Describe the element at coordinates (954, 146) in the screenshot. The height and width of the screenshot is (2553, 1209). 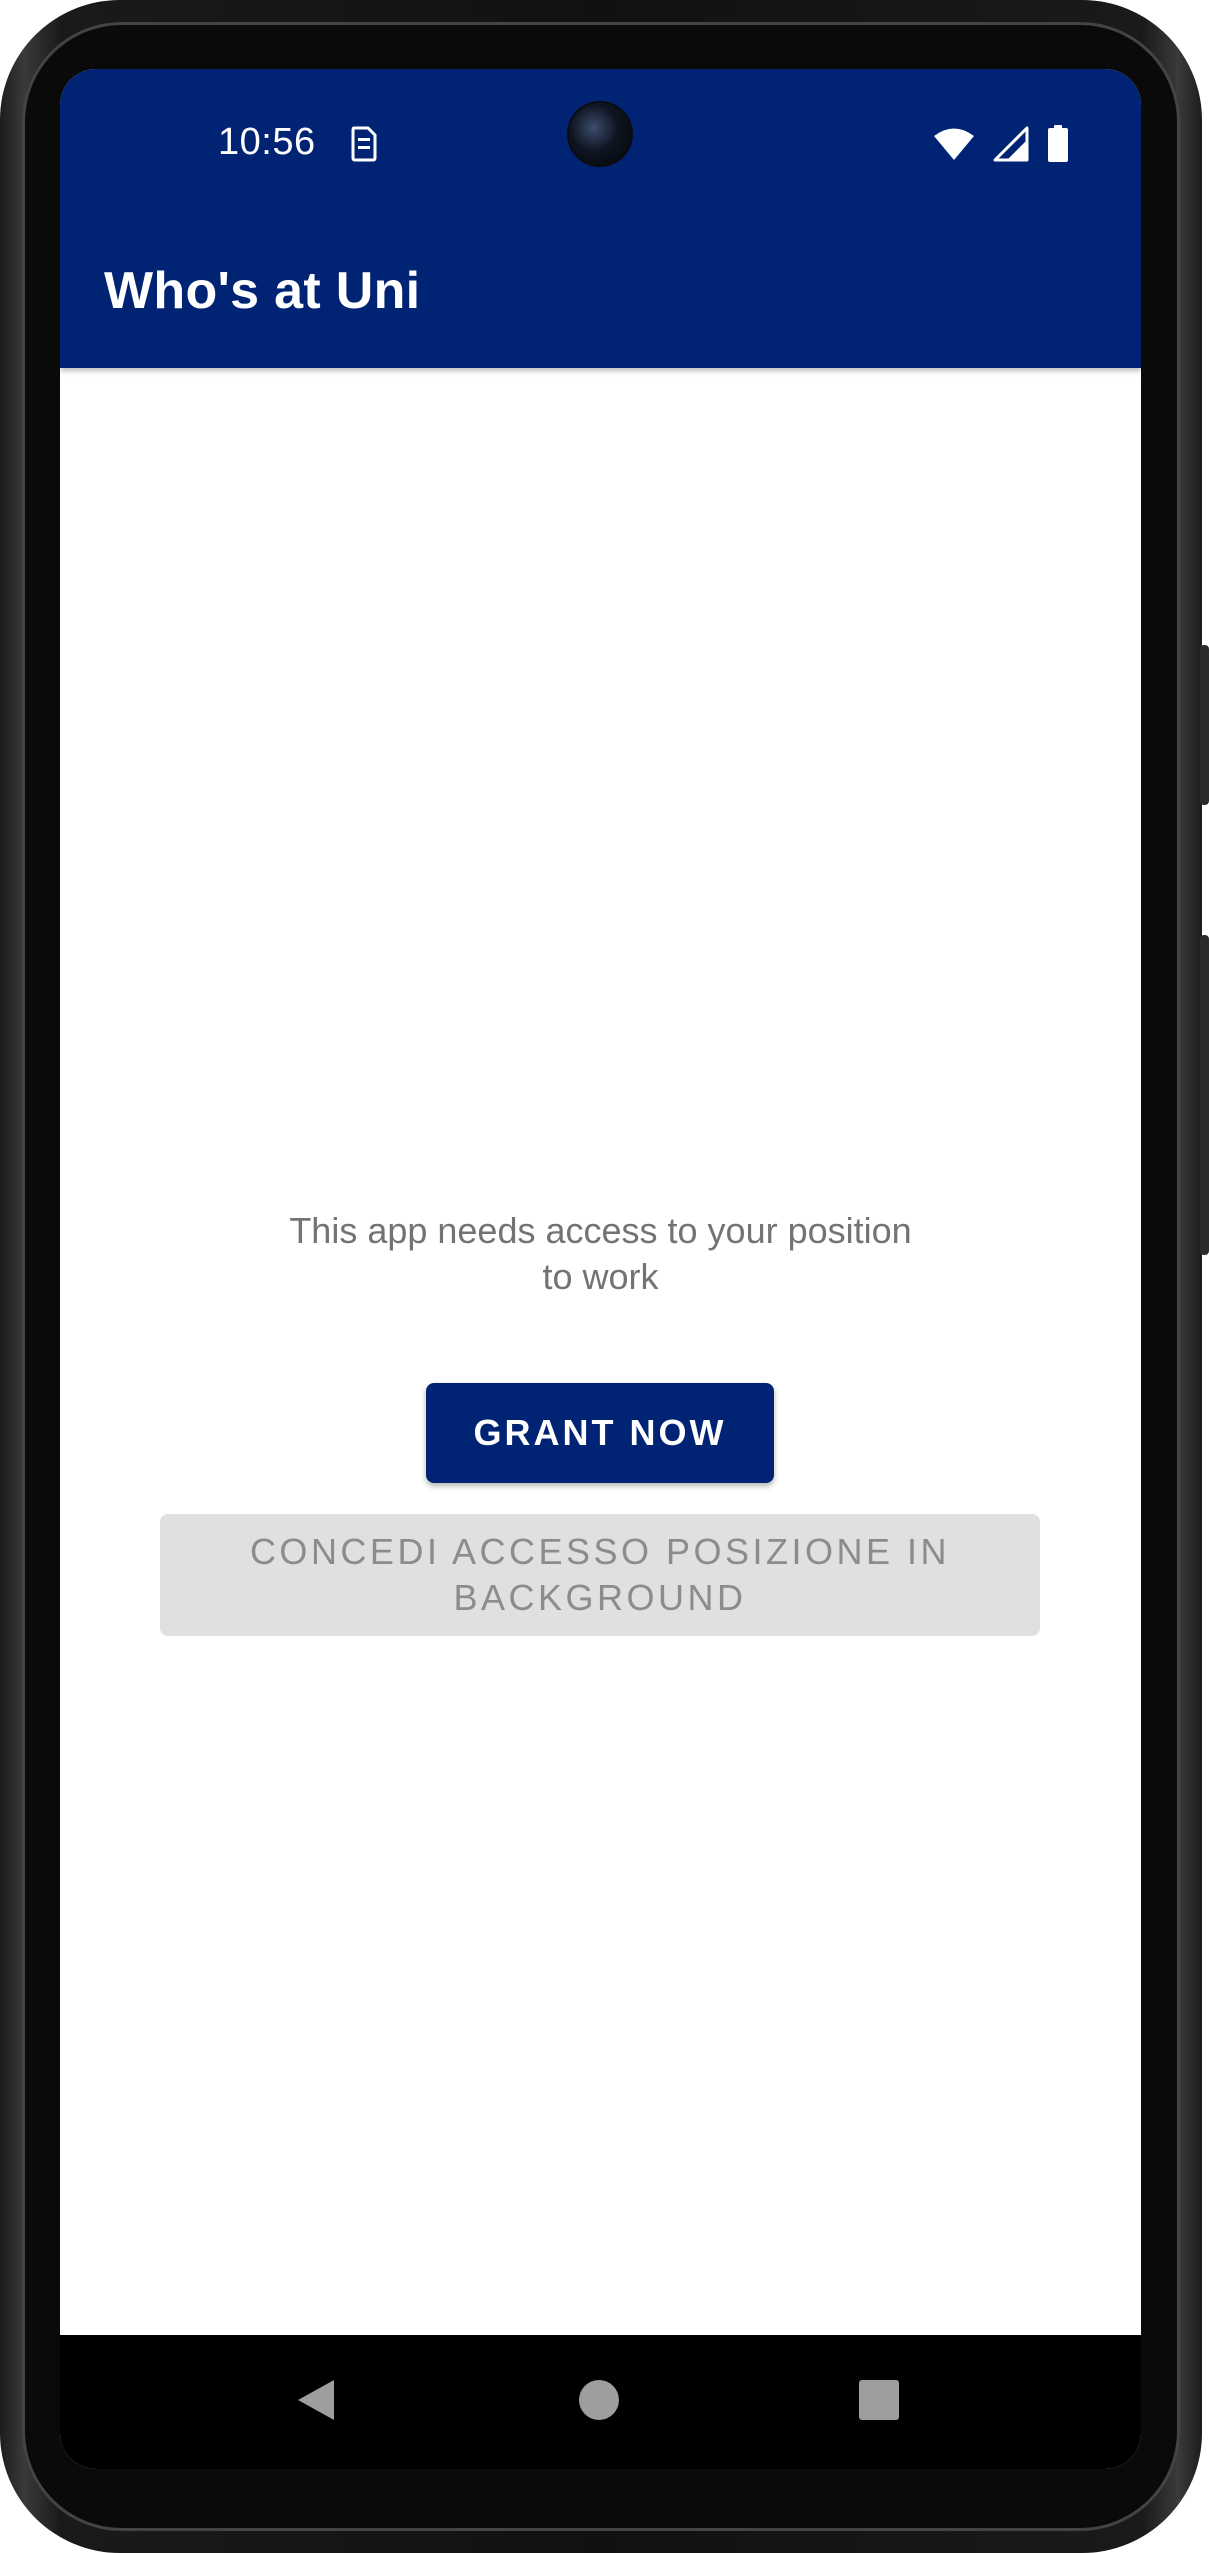
I see `wifi-icon` at that location.